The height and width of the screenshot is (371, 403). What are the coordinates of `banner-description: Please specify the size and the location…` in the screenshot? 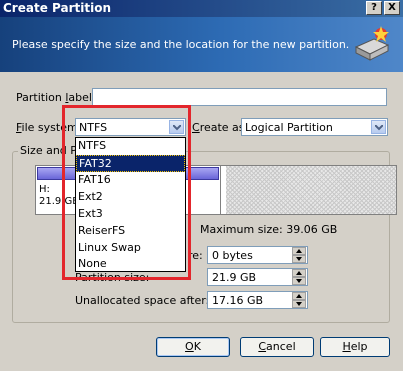 It's located at (181, 44).